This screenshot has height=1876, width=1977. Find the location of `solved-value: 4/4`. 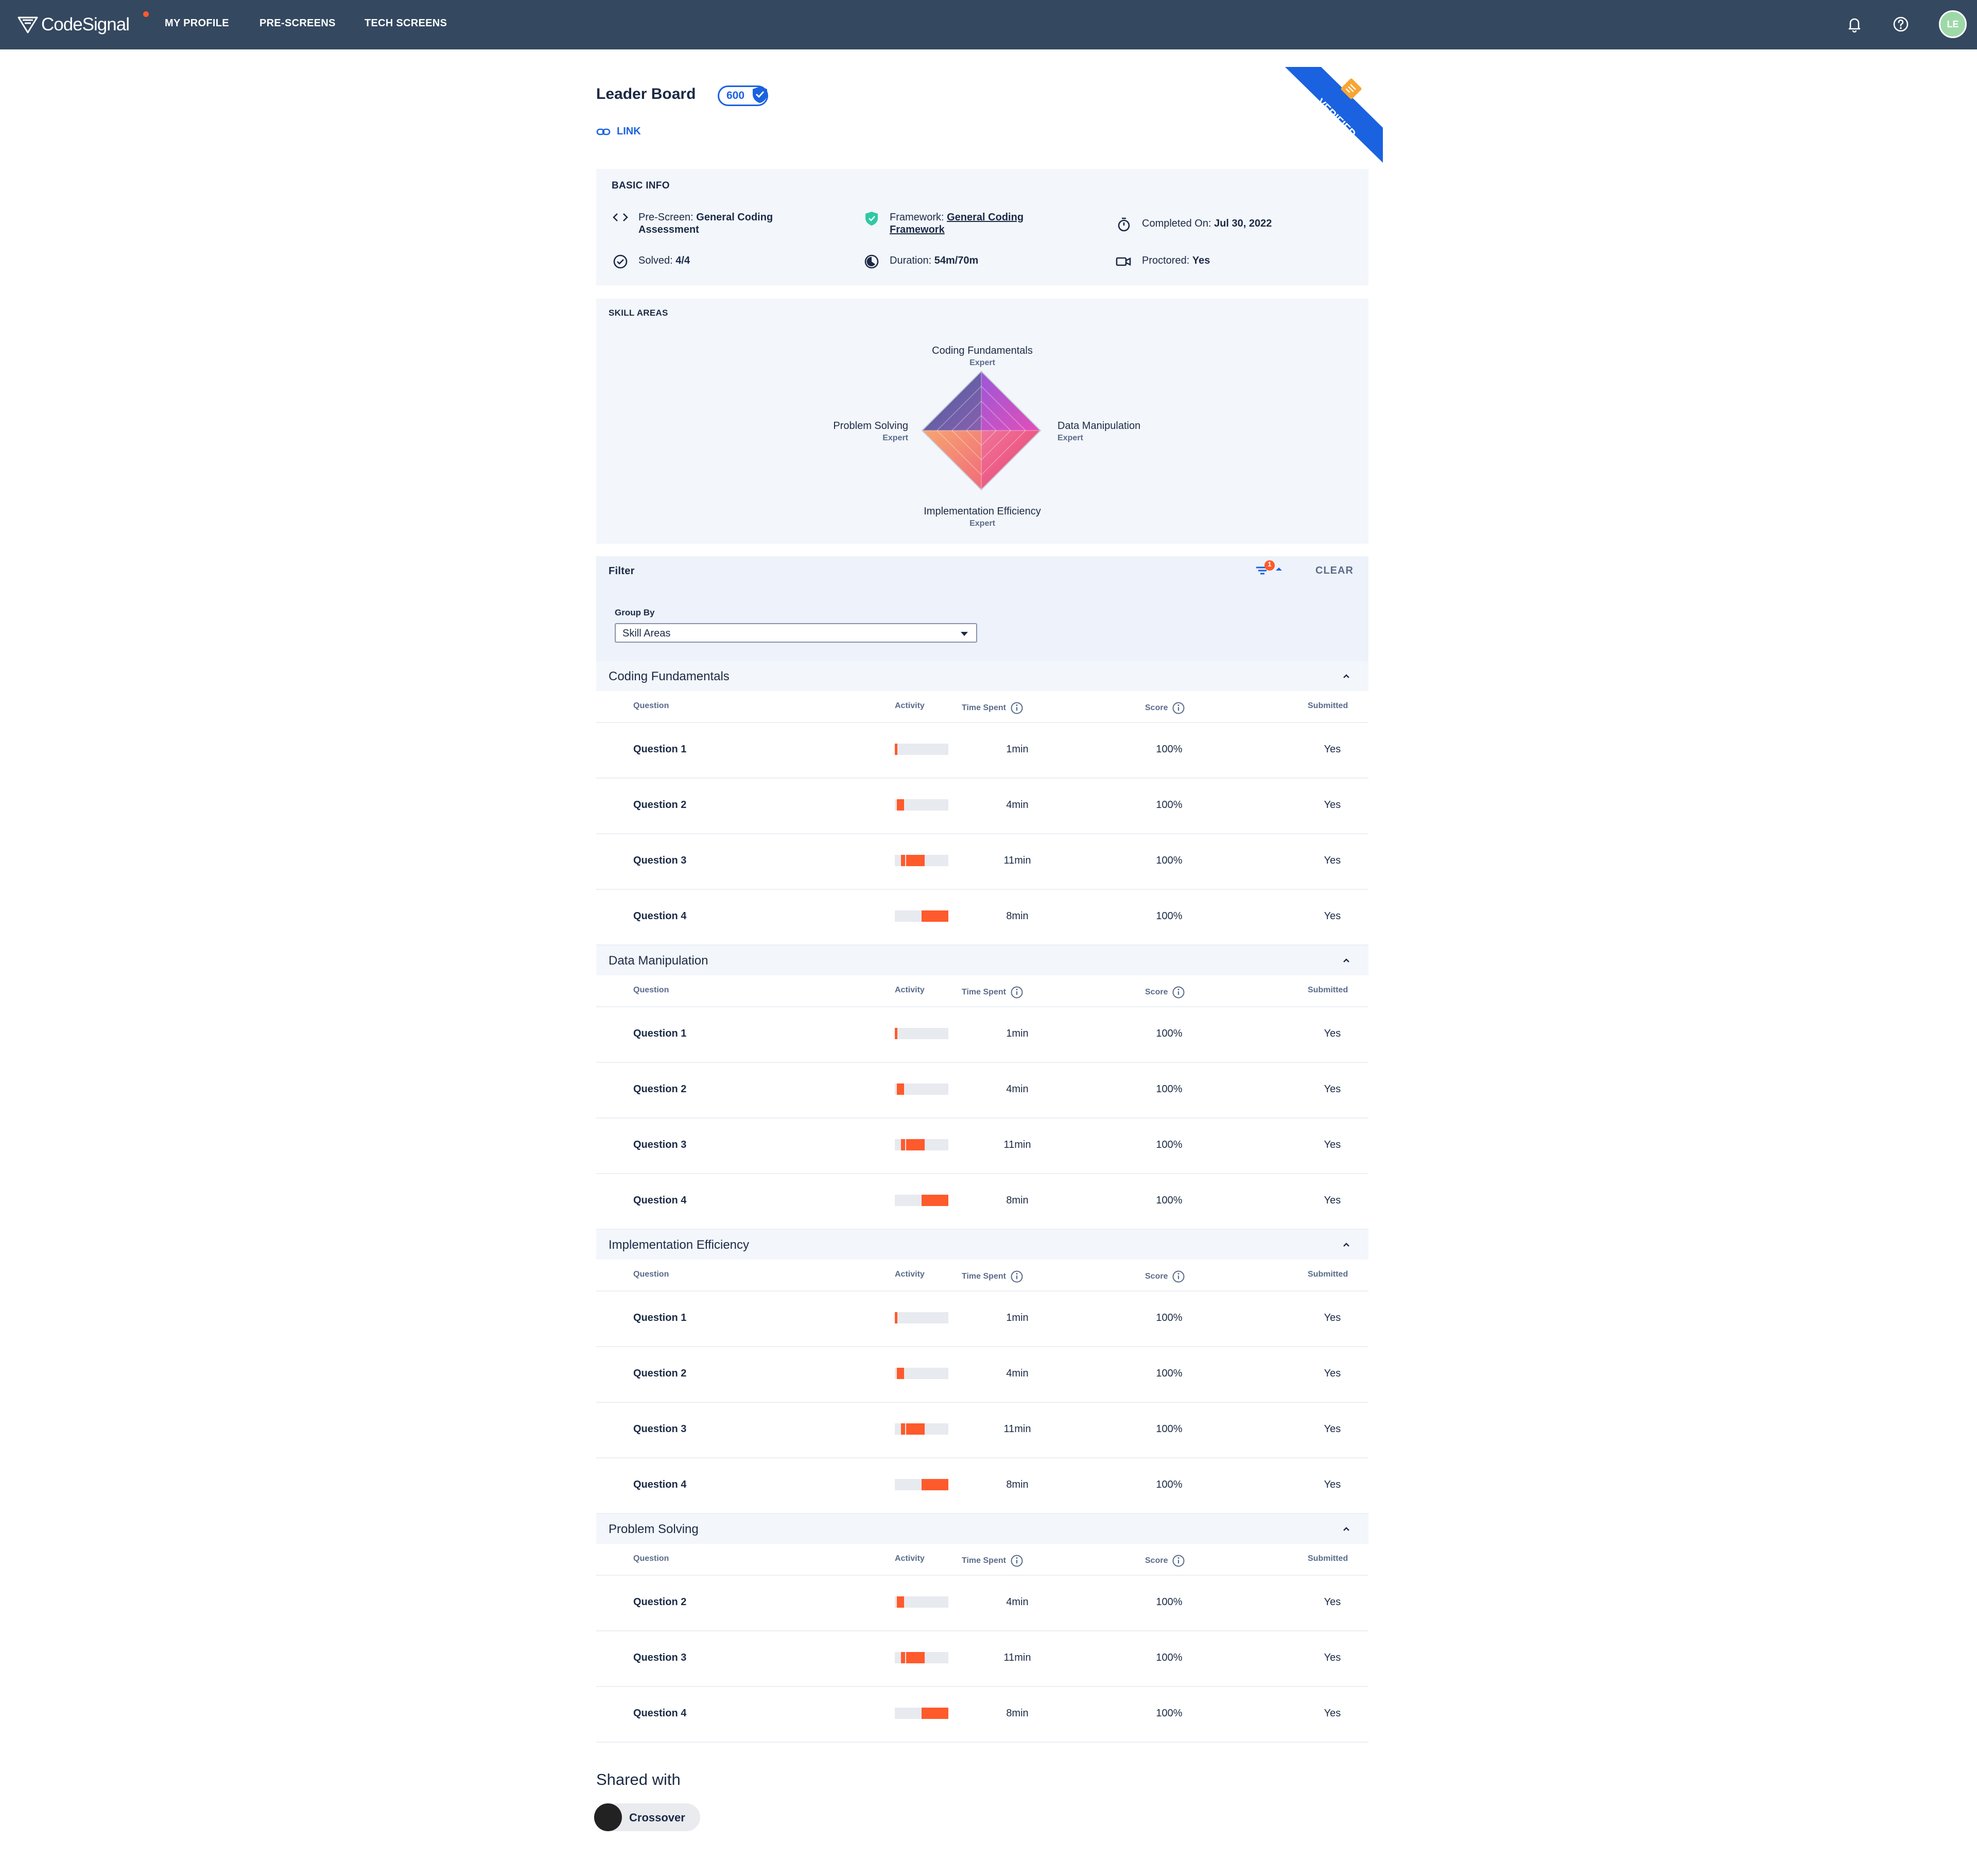

solved-value: 4/4 is located at coordinates (683, 260).